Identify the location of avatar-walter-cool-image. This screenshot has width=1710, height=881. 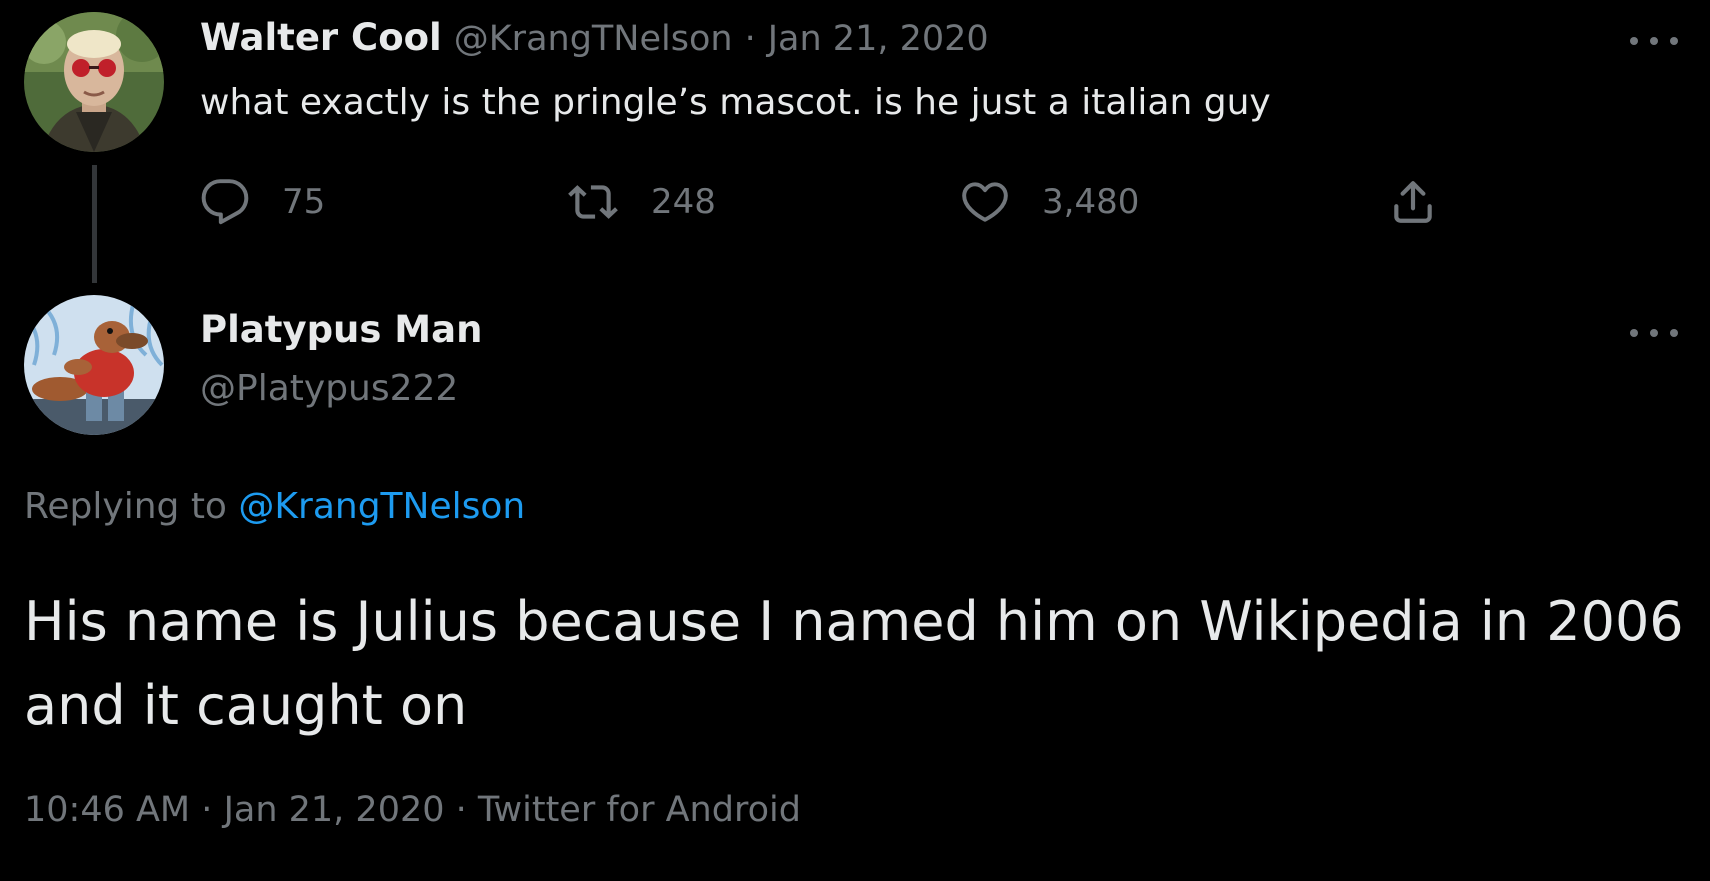
(94, 82).